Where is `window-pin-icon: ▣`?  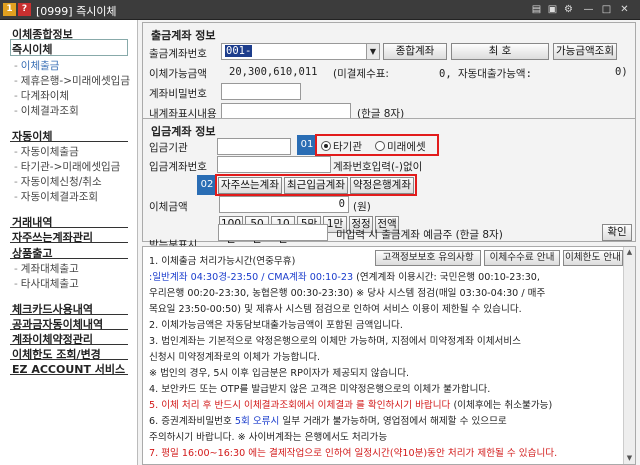
window-pin-icon: ▣ is located at coordinates (552, 9).